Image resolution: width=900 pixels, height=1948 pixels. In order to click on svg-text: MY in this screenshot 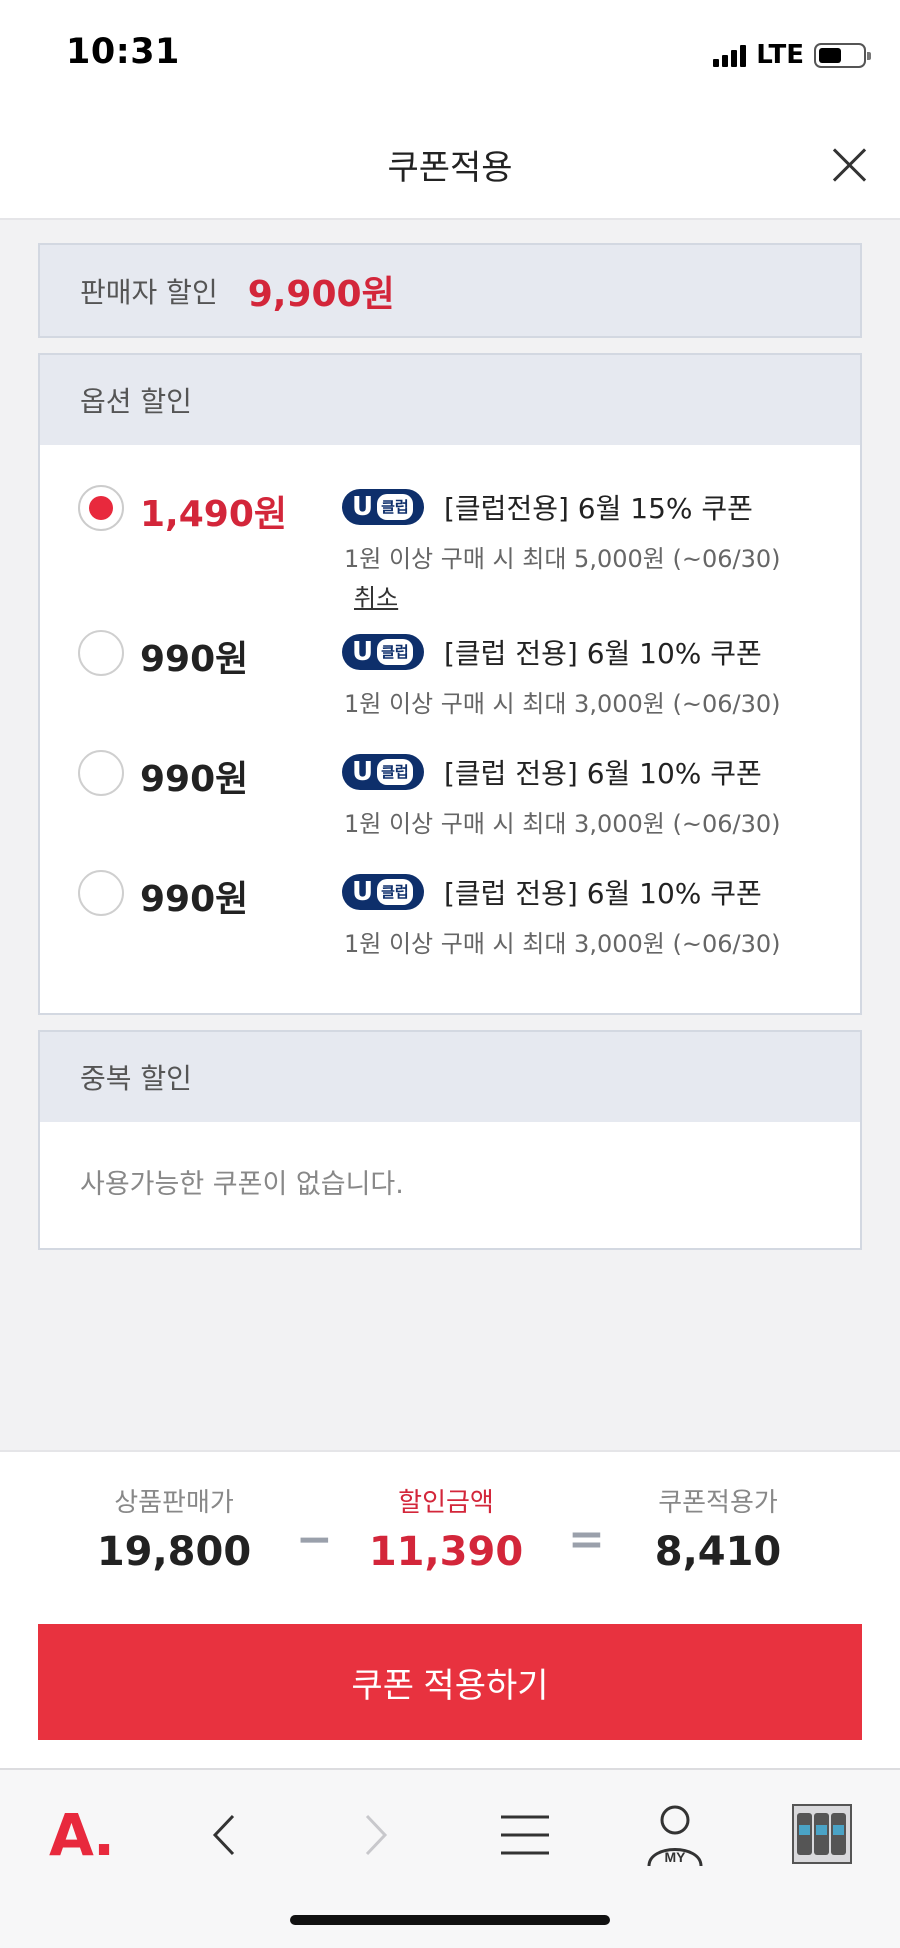, I will do `click(676, 1857)`.